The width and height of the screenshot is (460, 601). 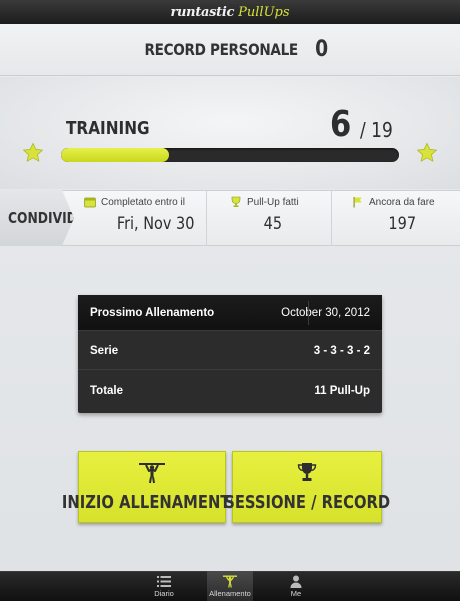 What do you see at coordinates (152, 312) in the screenshot?
I see `next-workout-title: Prossimo Allenamento` at bounding box center [152, 312].